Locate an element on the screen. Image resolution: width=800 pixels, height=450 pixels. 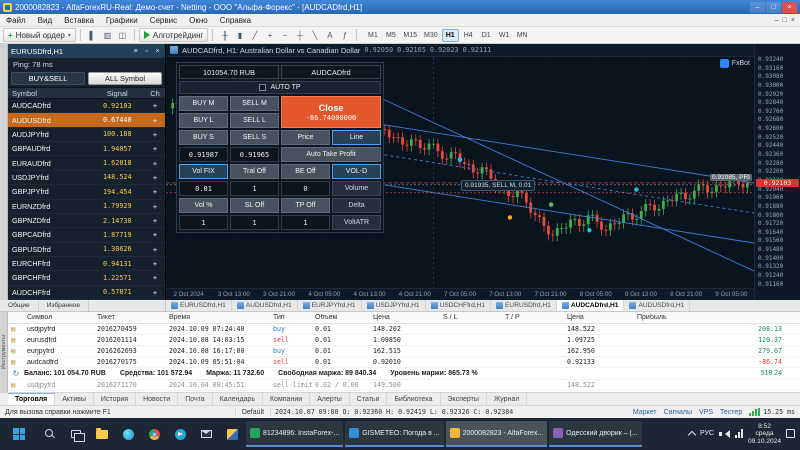
bottom-tab-Новости: Новости is located at coordinates (157, 399).